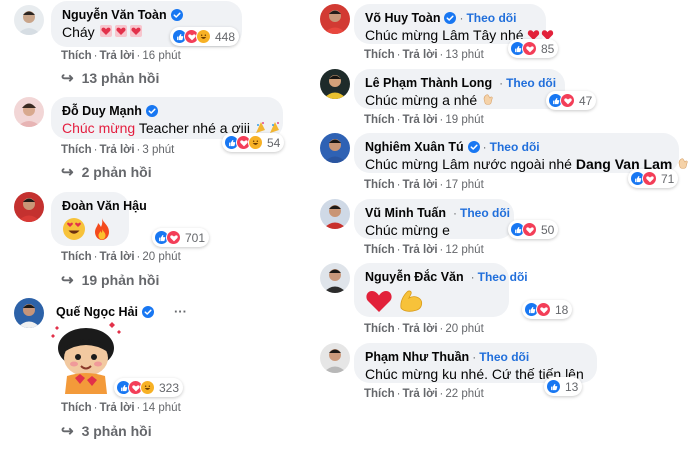 This screenshot has height=449, width=700. I want to click on reaction-summary: 50, so click(533, 229).